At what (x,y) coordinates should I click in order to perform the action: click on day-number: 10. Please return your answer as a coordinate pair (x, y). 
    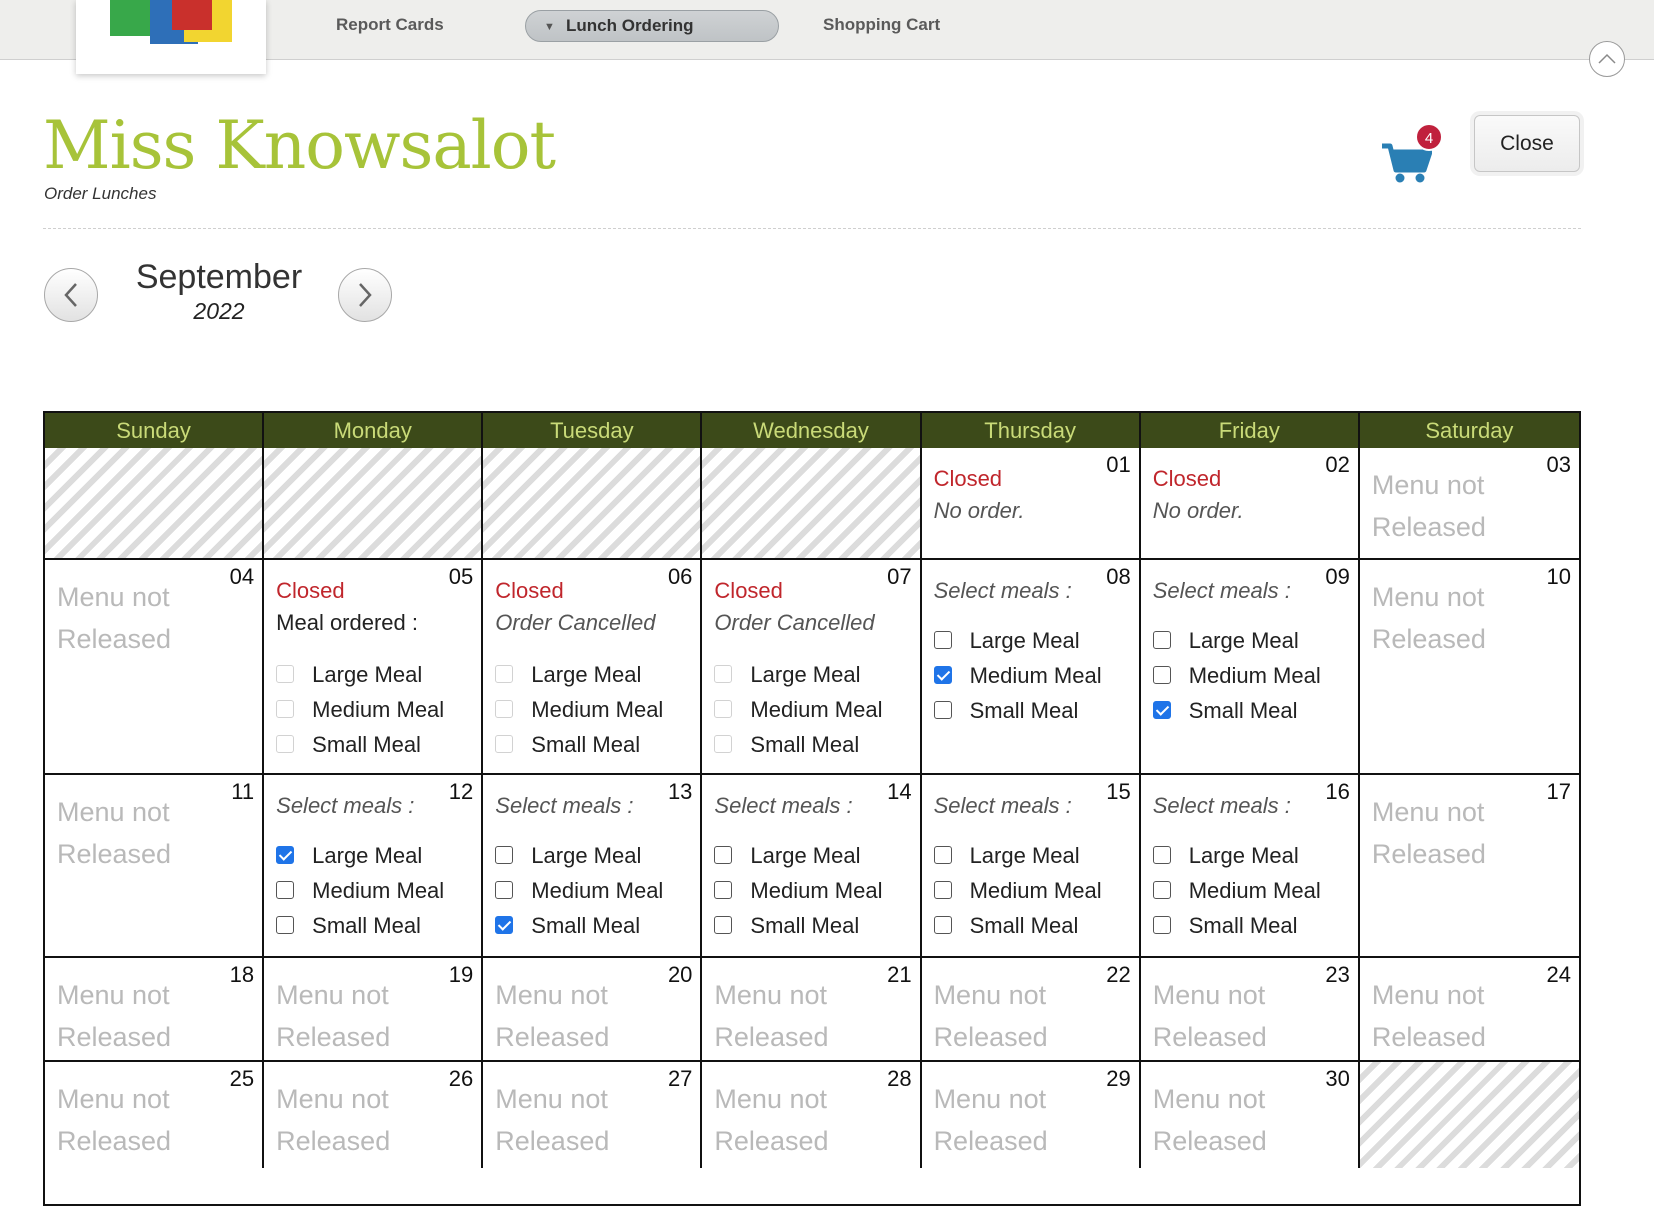
    Looking at the image, I should click on (1558, 576).